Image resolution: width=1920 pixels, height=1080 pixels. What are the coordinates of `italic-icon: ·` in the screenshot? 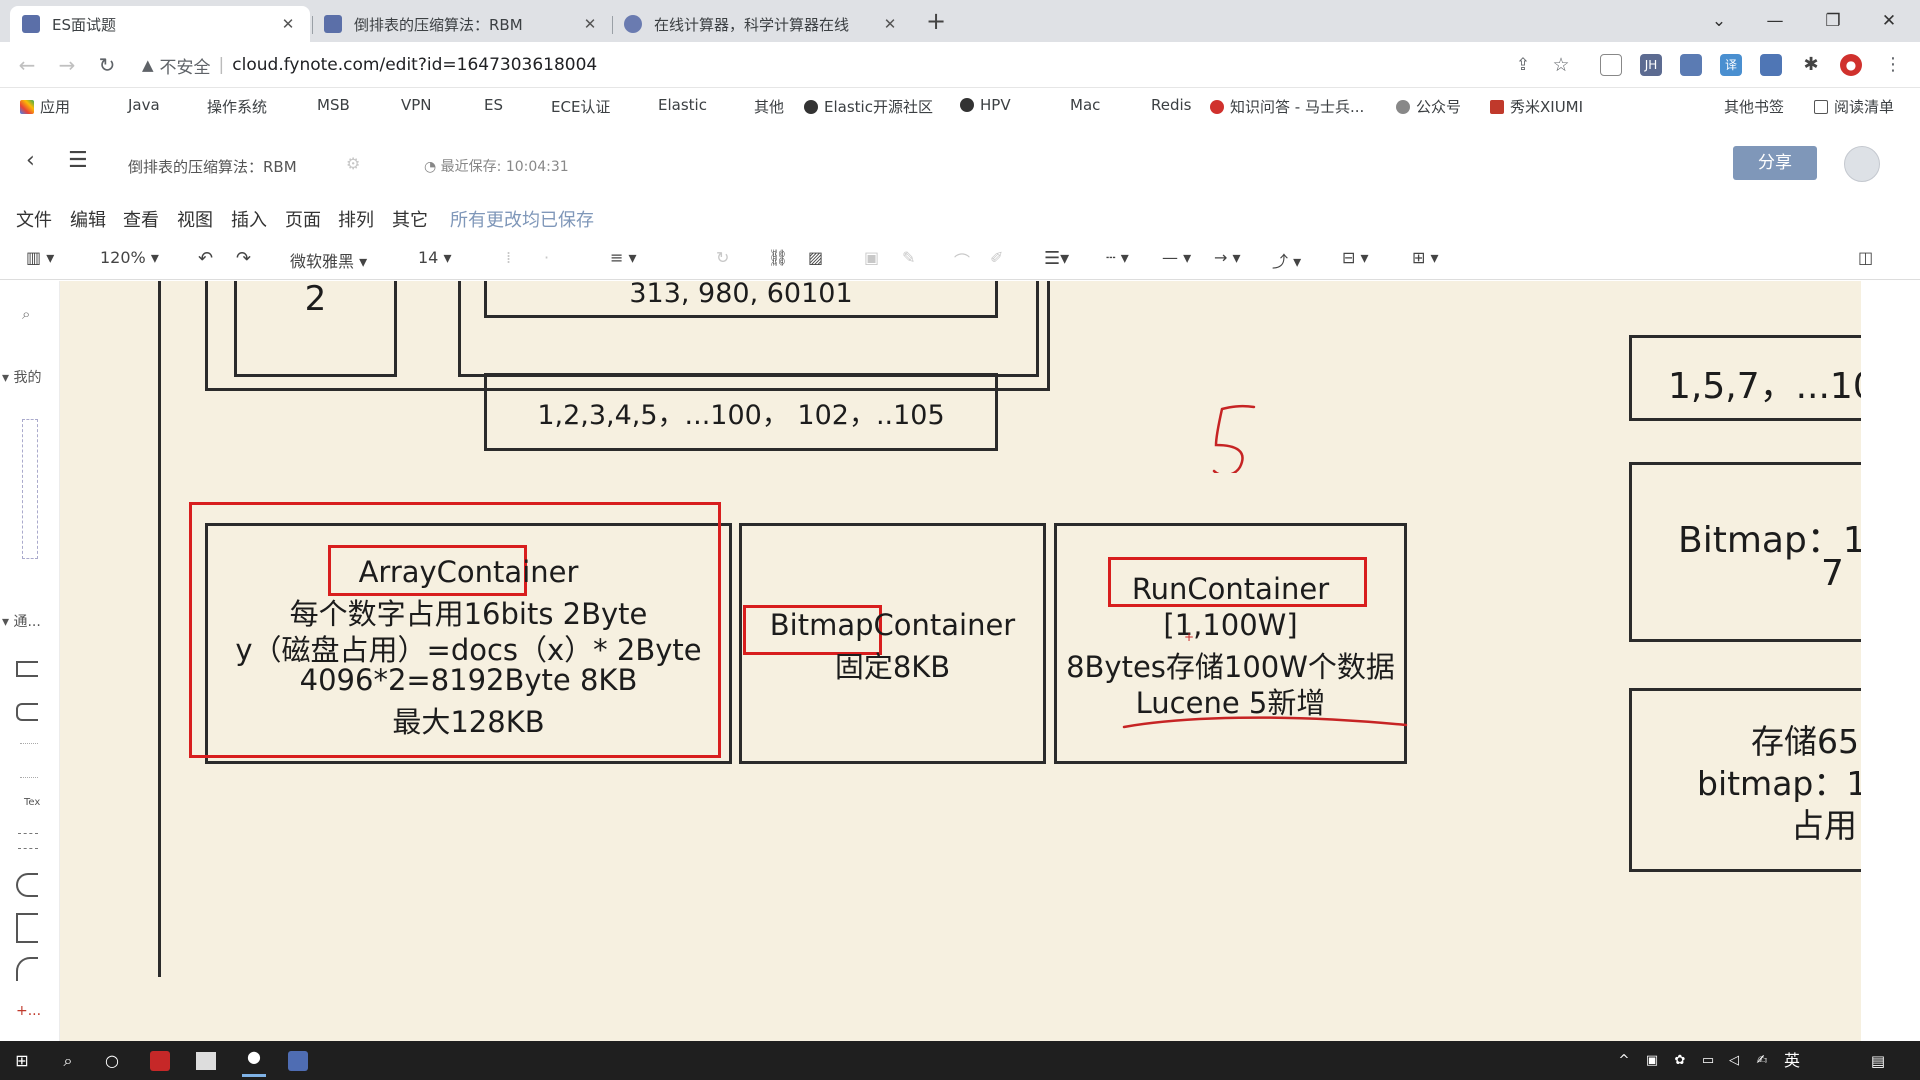 It's located at (546, 257).